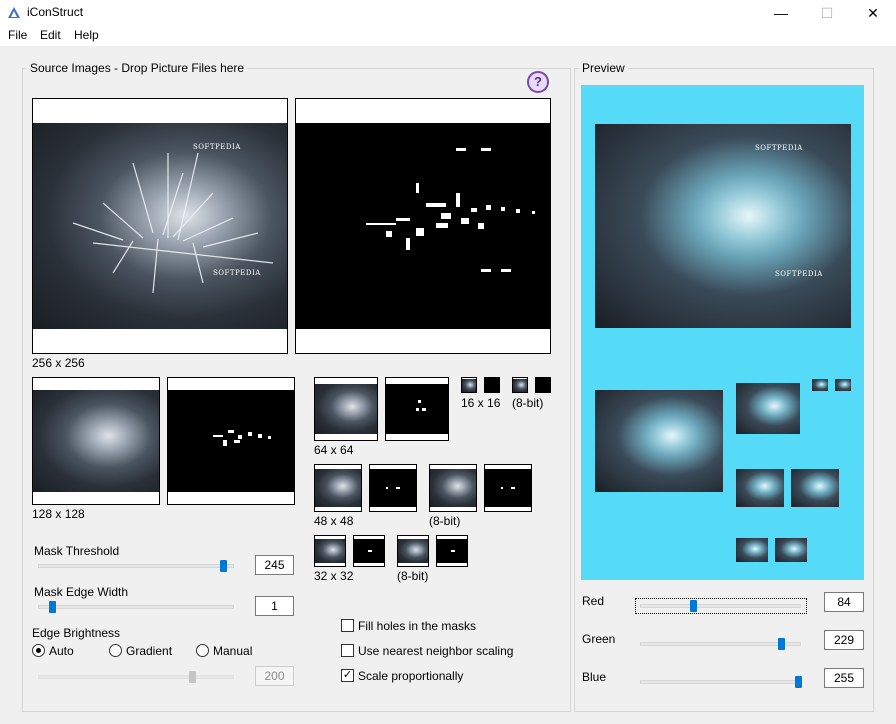  Describe the element at coordinates (603, 68) in the screenshot. I see `preview-label: Preview` at that location.